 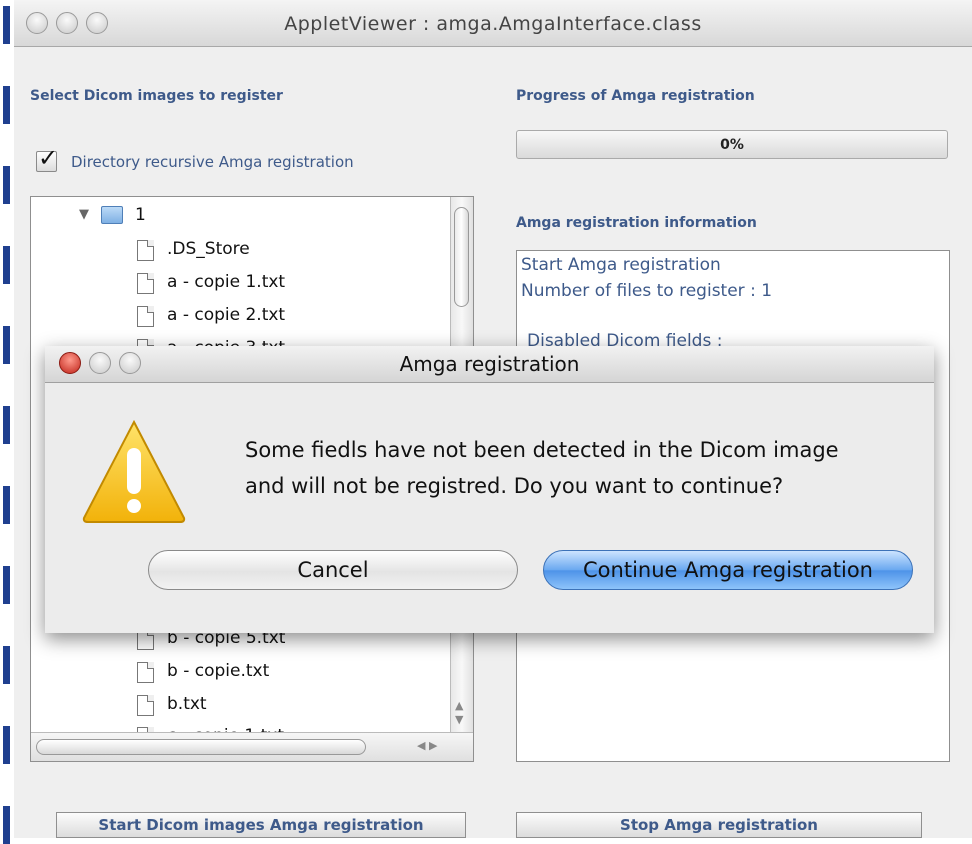 What do you see at coordinates (719, 825) in the screenshot?
I see `stop-registration-button: Stop Amga registration` at bounding box center [719, 825].